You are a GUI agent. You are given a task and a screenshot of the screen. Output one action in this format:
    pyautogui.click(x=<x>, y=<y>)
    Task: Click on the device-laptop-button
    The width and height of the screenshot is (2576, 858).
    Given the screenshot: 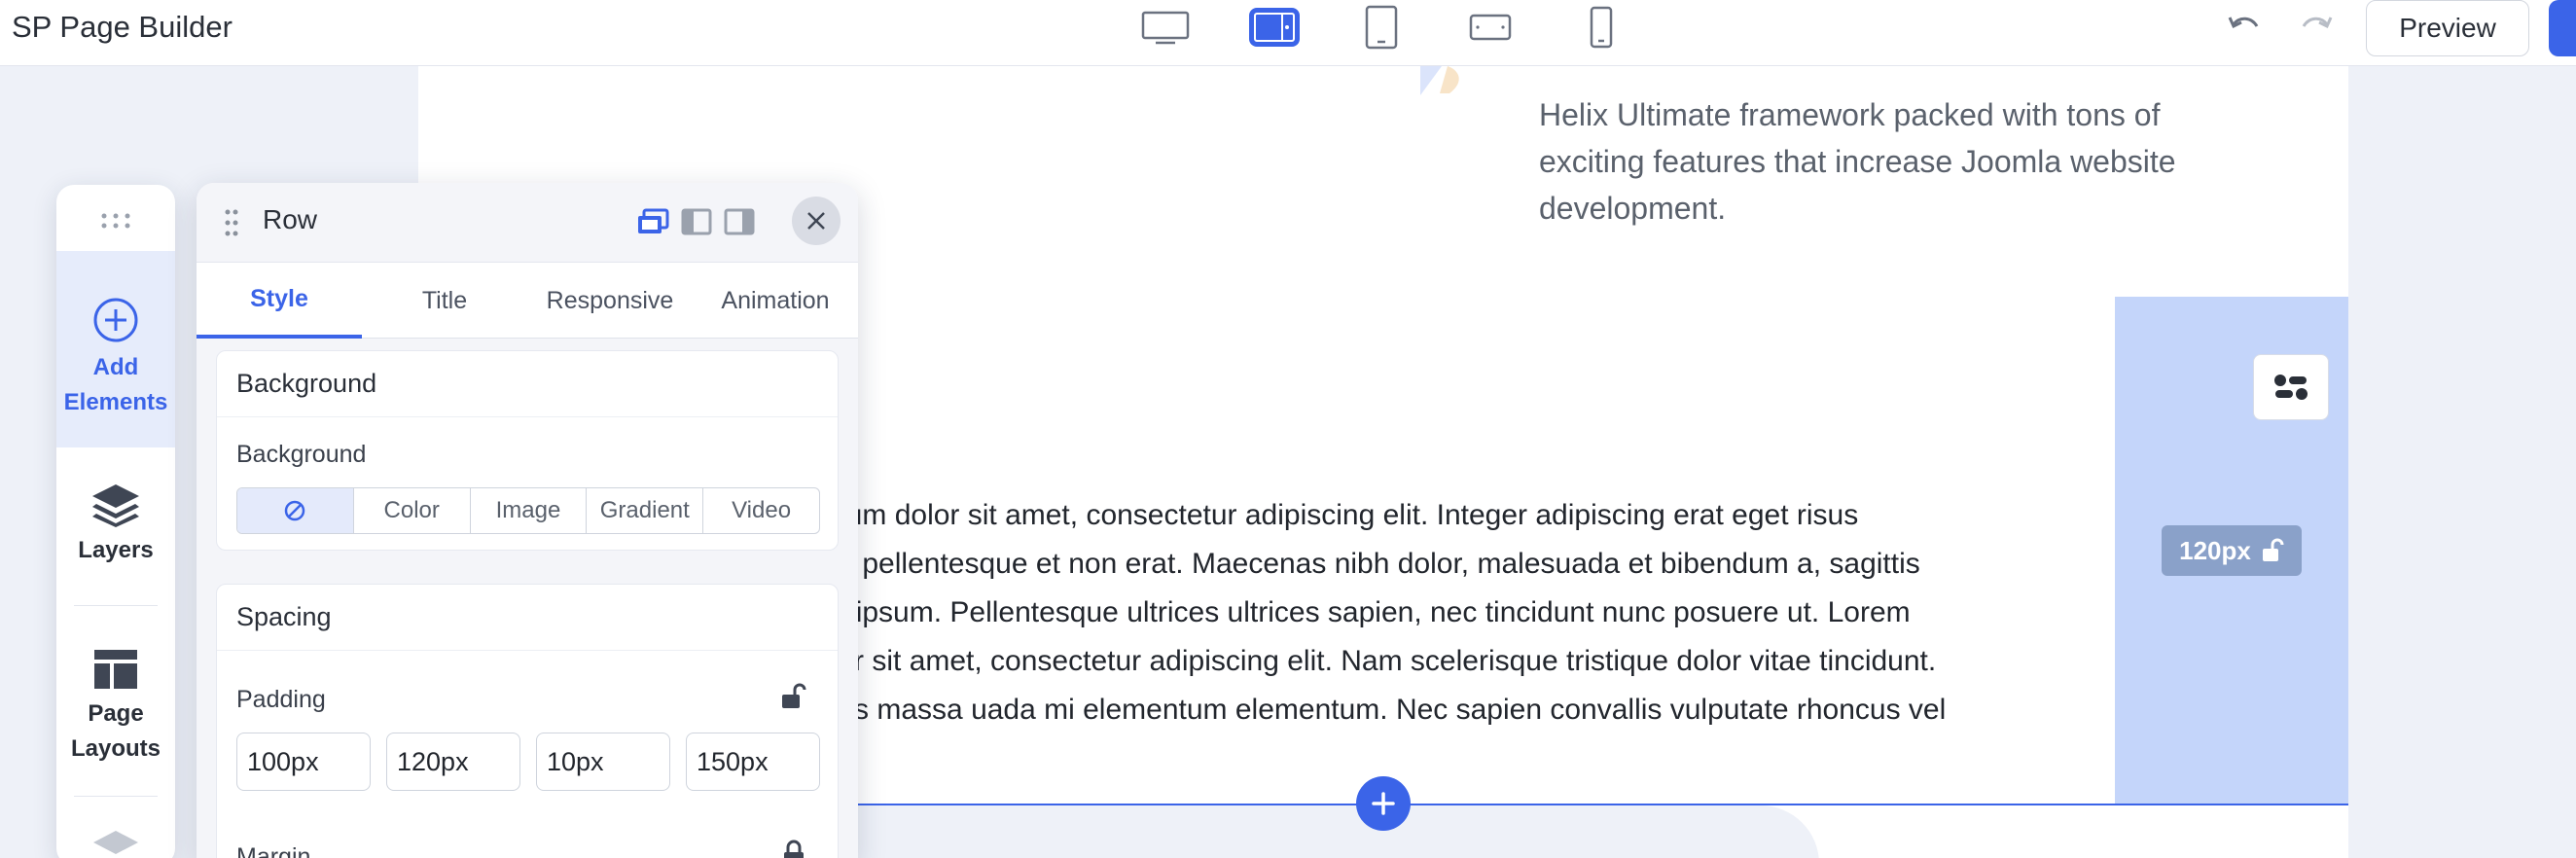 What is the action you would take?
    pyautogui.click(x=1274, y=27)
    